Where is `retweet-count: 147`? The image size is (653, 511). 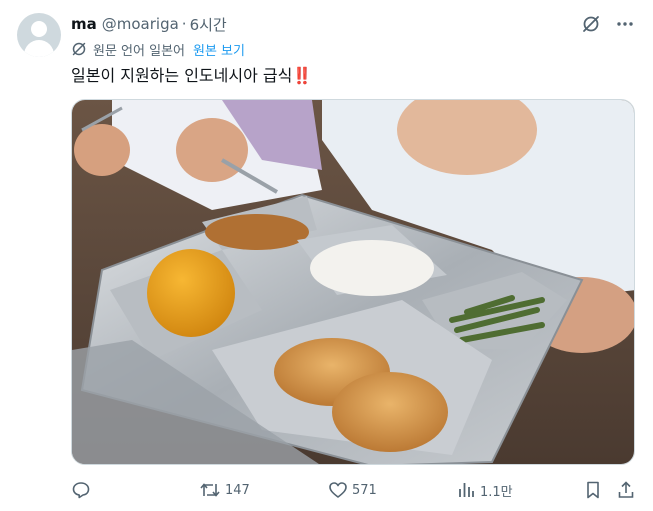
retweet-count: 147 is located at coordinates (237, 490).